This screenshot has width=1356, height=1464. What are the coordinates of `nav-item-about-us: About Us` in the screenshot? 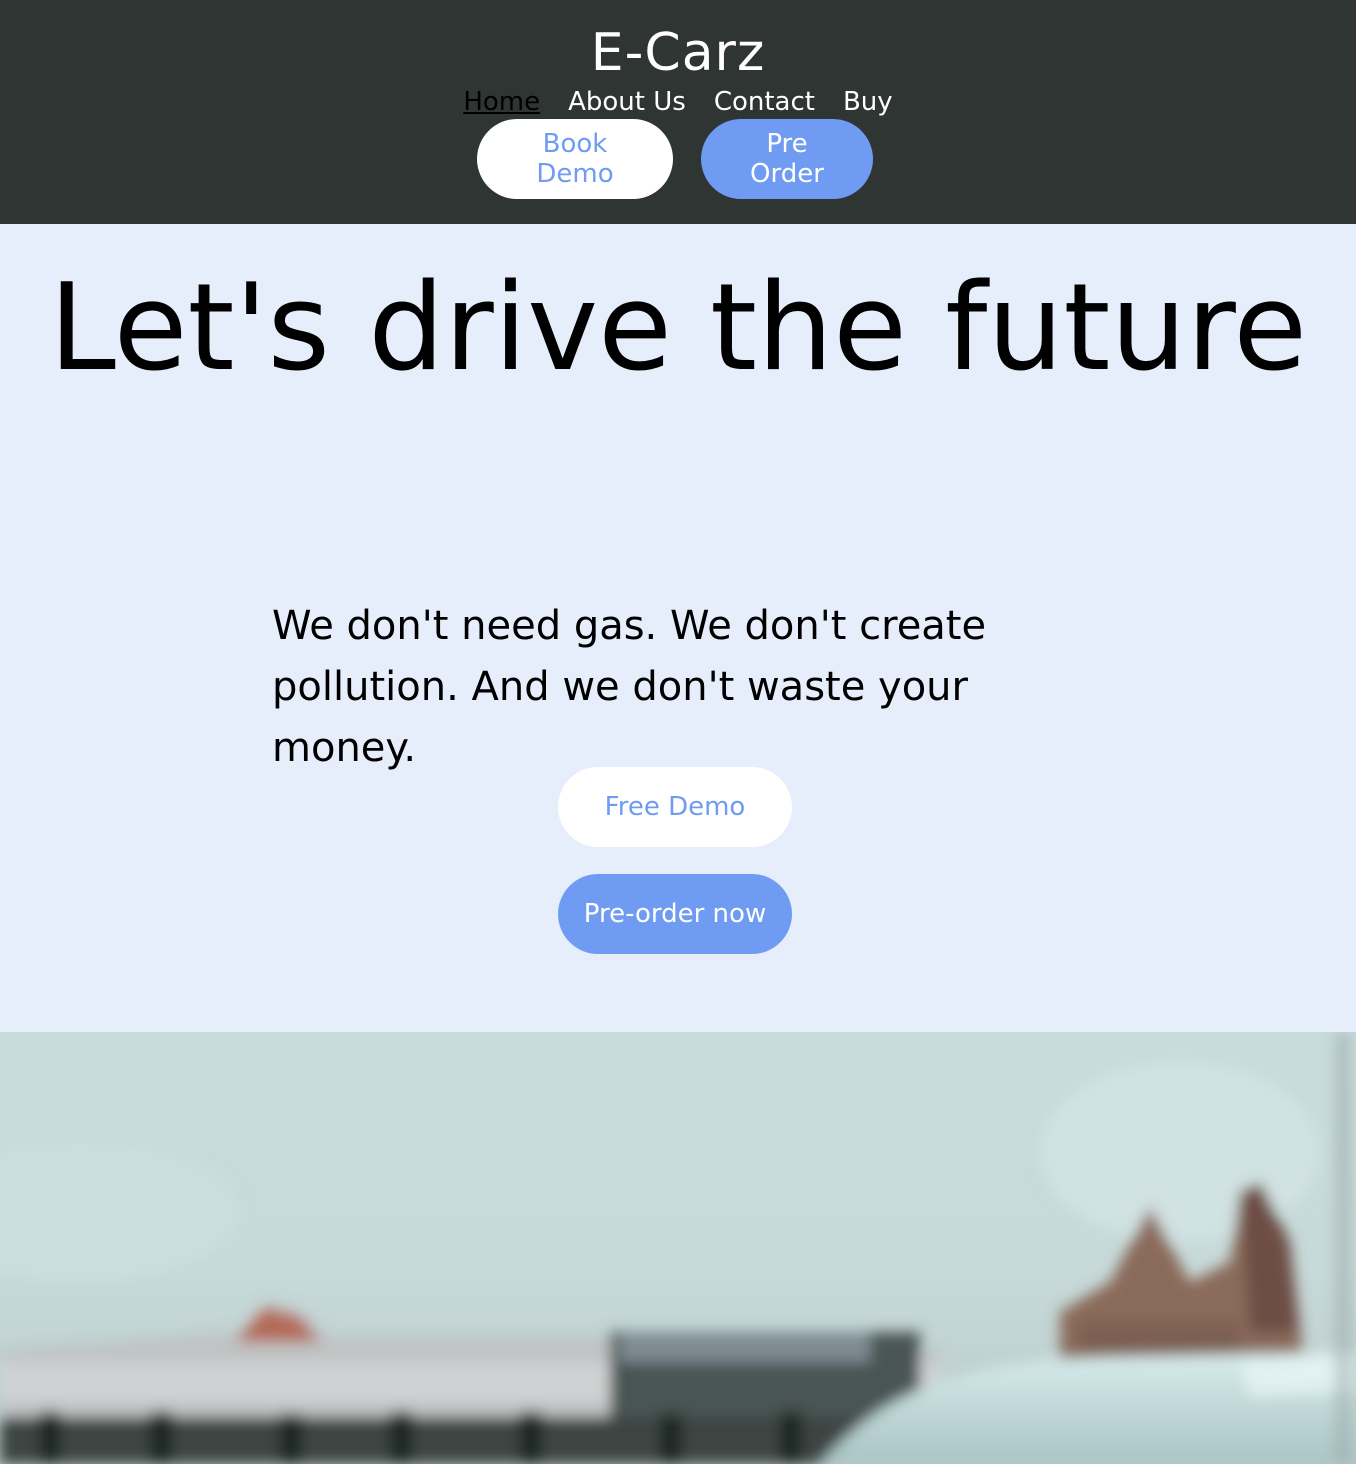 It's located at (627, 102).